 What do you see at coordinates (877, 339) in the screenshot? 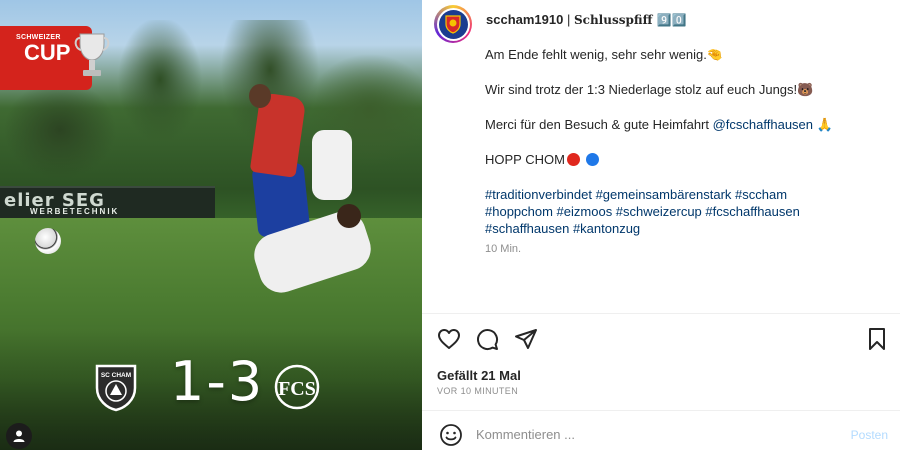
I see `bookmark-icon` at bounding box center [877, 339].